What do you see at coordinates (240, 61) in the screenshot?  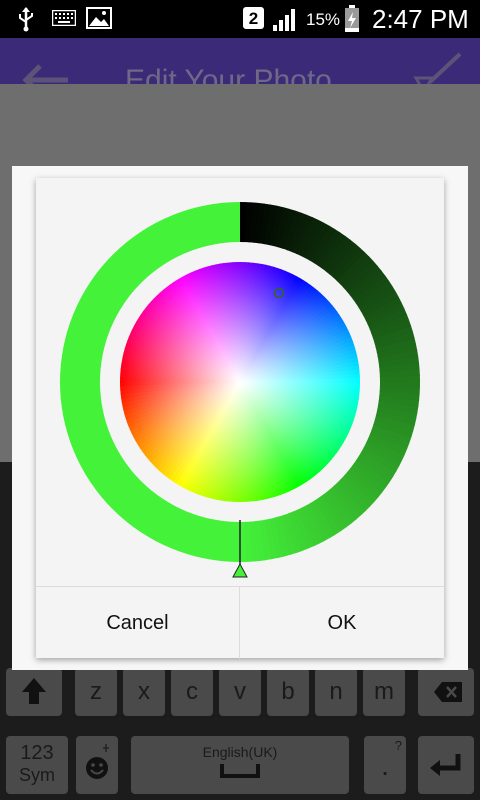 I see `app-bar: Edit Your Photo` at bounding box center [240, 61].